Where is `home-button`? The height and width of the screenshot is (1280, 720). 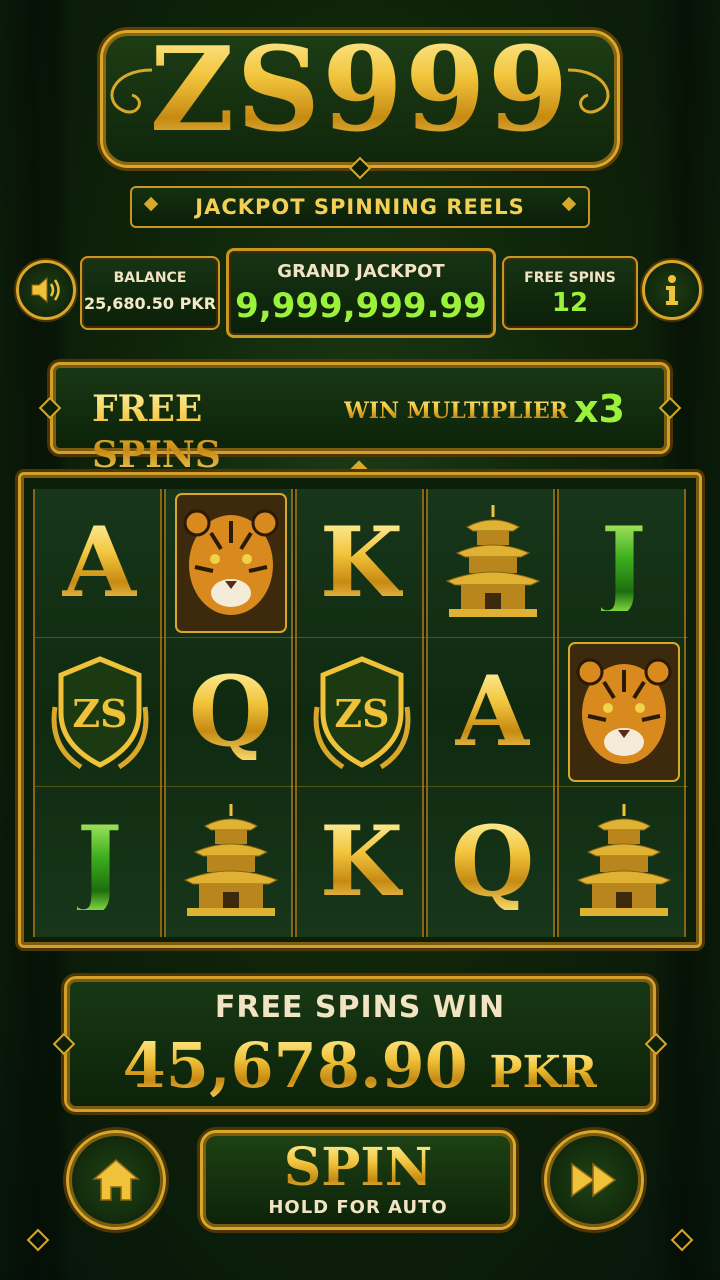 home-button is located at coordinates (116, 1180).